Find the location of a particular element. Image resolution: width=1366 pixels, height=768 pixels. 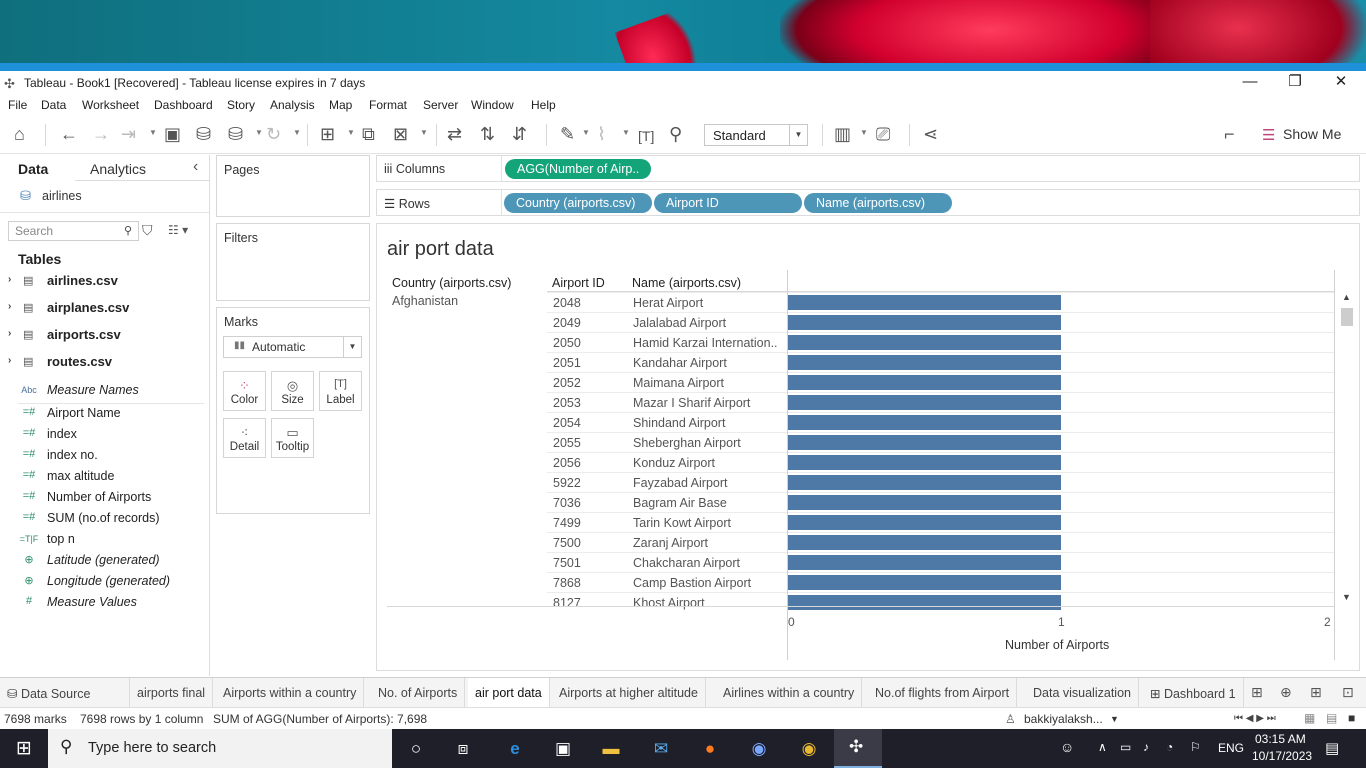

show-me-icon: ☰ is located at coordinates (1268, 135).